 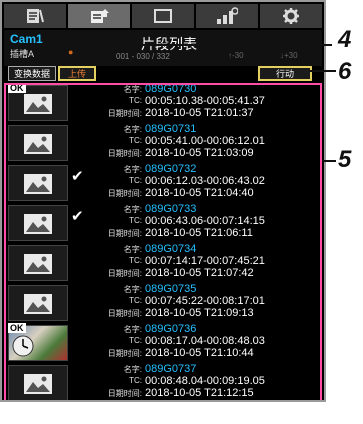 What do you see at coordinates (199, 393) in the screenshot?
I see `clip-datetime-value: 2018-10-05 T21:12:15` at bounding box center [199, 393].